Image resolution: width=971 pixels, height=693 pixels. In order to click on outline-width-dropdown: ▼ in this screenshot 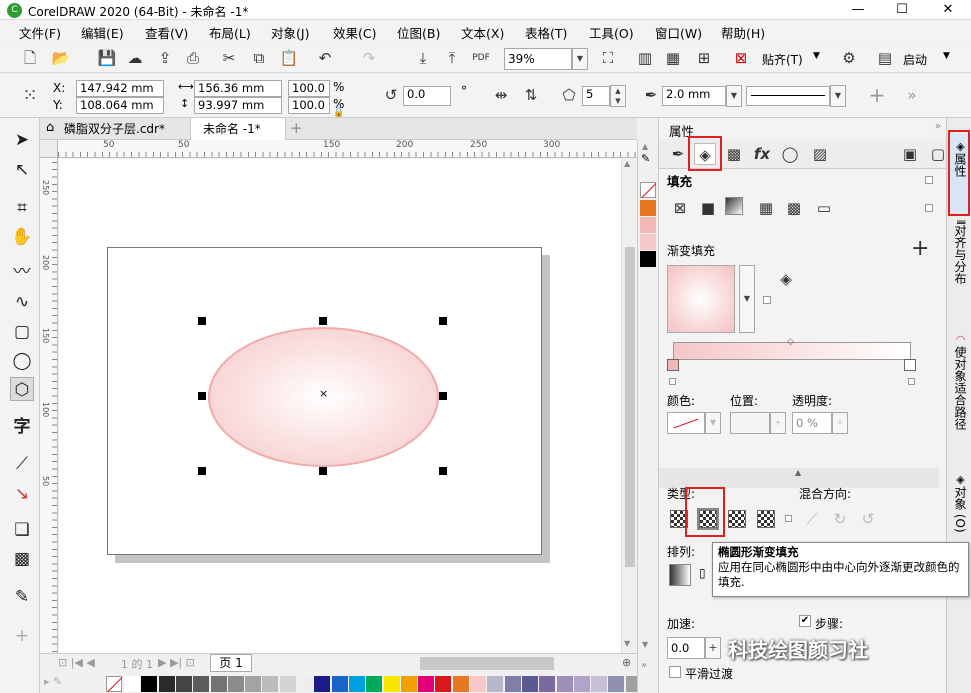, I will do `click(734, 96)`.